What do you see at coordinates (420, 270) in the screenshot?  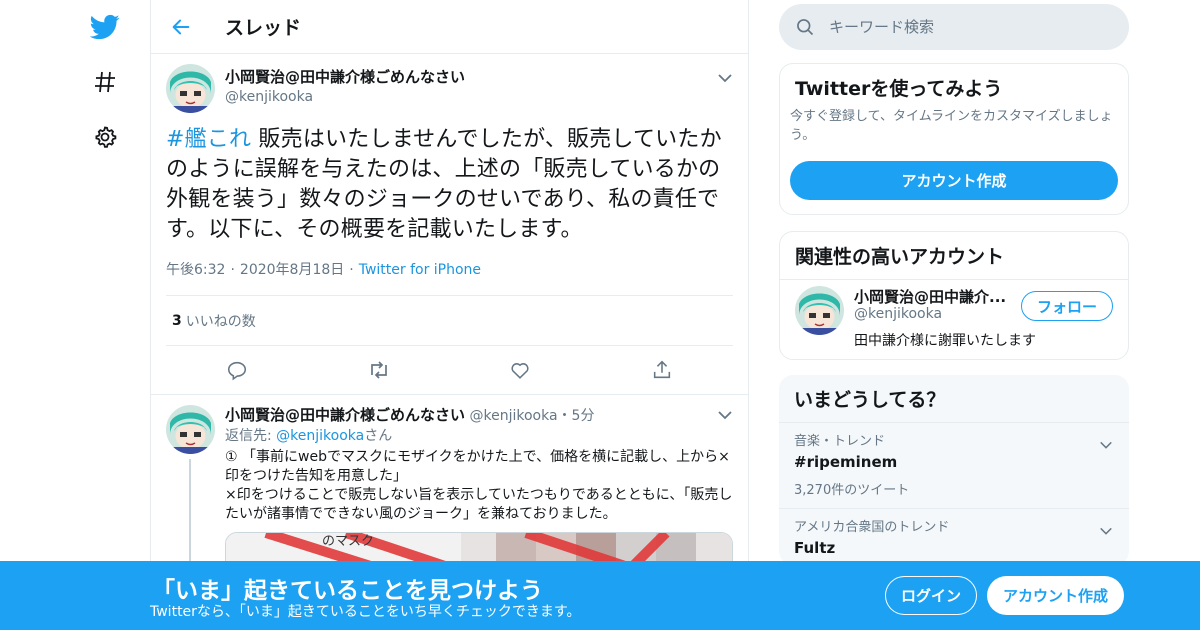 I see `tweet-source: Twitter for iPhone` at bounding box center [420, 270].